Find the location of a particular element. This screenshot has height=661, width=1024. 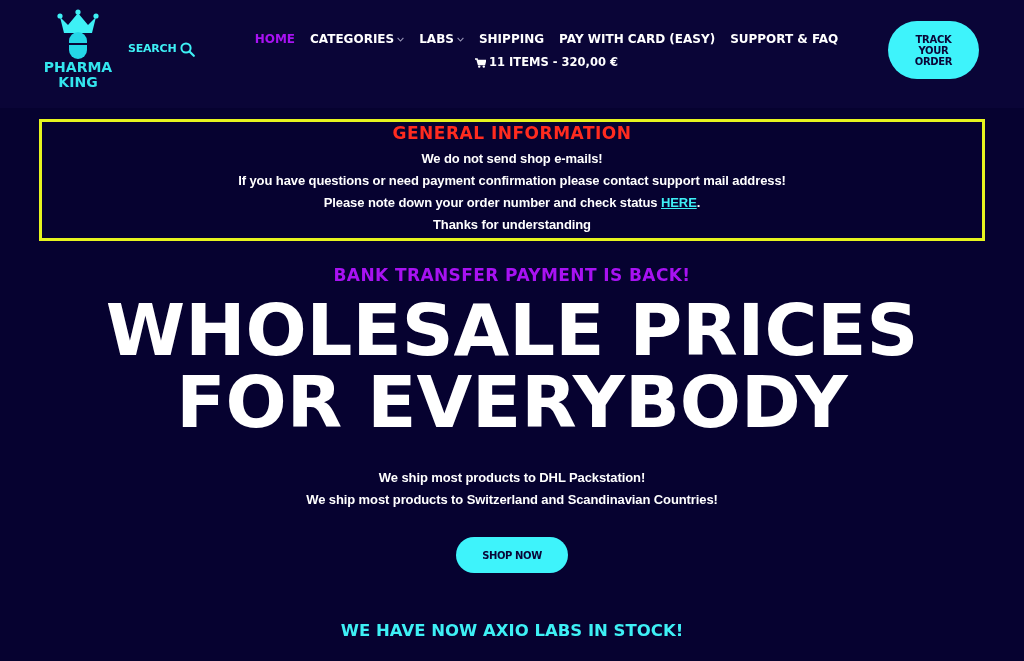

info-text: Please note down your order number and check status HERE. is located at coordinates (512, 203).